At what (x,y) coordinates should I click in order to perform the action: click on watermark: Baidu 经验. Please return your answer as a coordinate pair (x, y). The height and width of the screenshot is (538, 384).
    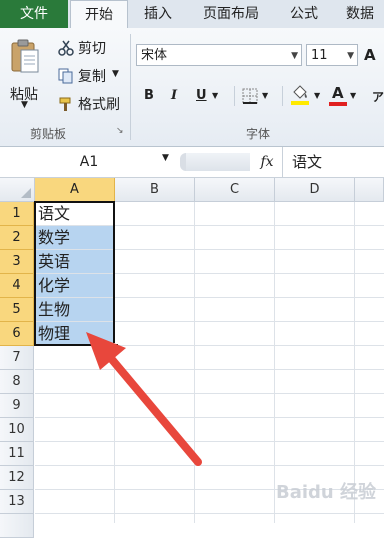
    Looking at the image, I should click on (326, 491).